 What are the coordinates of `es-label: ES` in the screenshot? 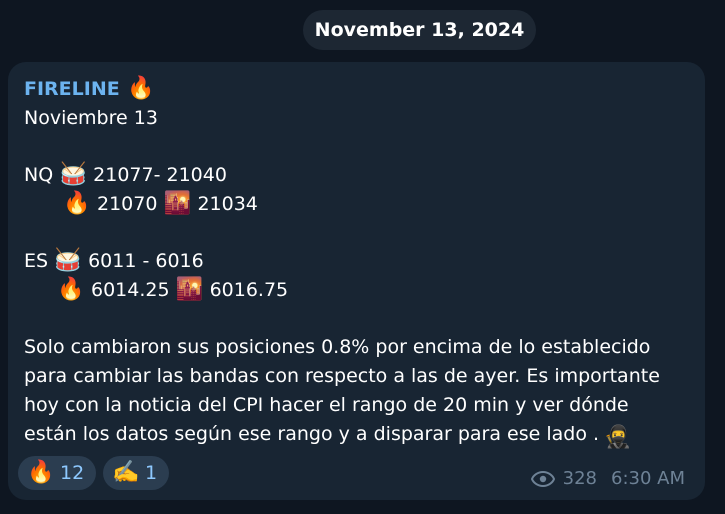 It's located at (36, 261).